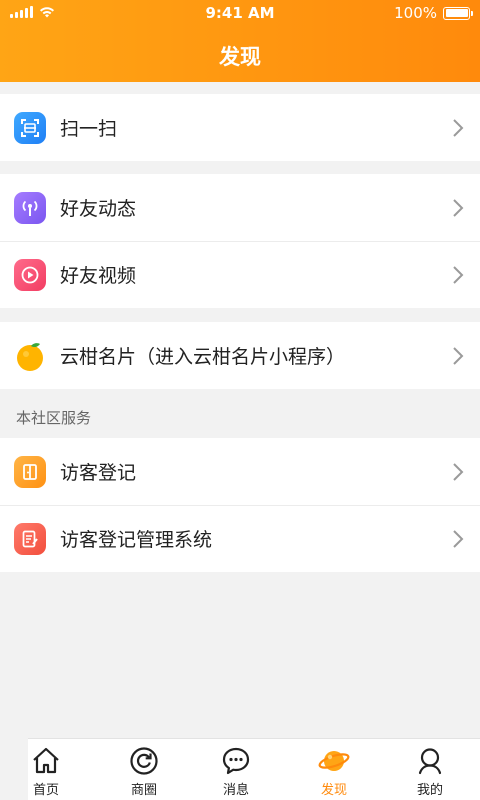  What do you see at coordinates (415, 13) in the screenshot?
I see `battery-percent: 100%` at bounding box center [415, 13].